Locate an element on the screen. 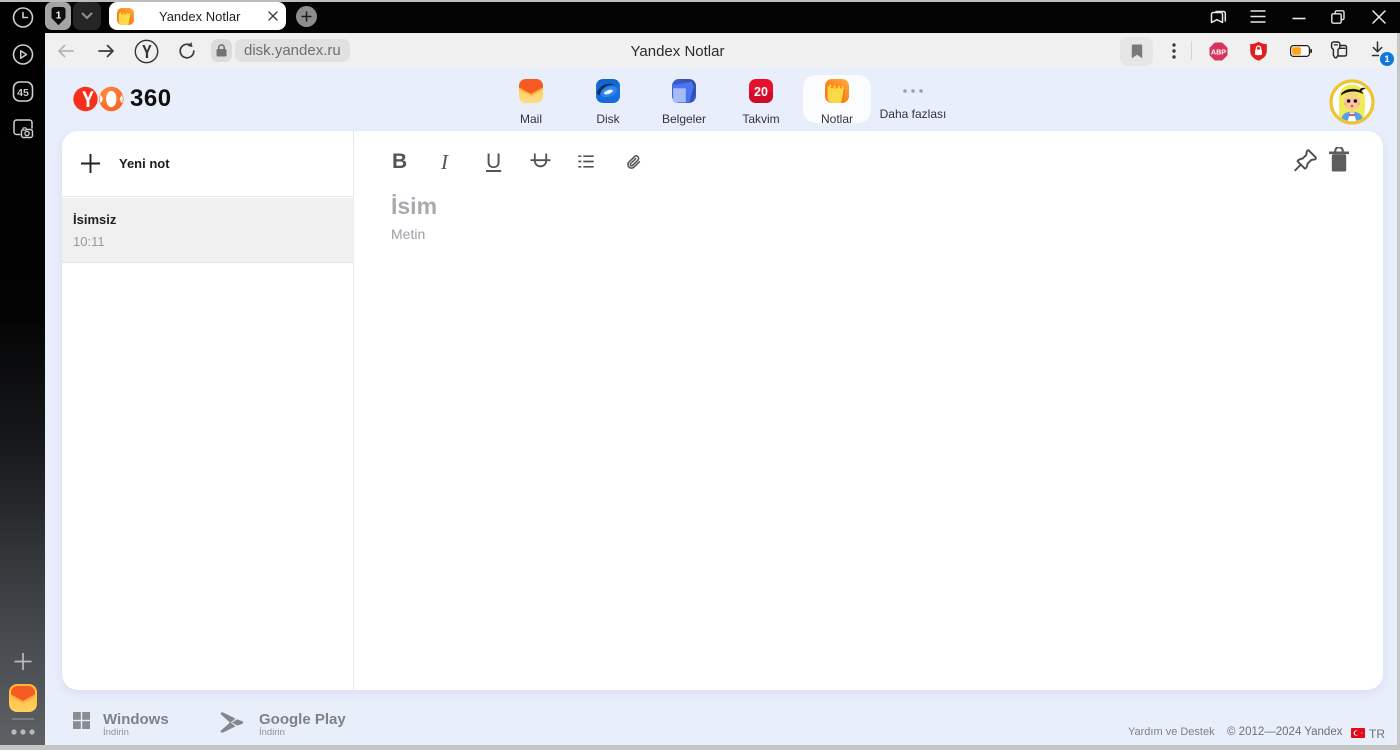 The width and height of the screenshot is (1400, 750). svg-text: ABP is located at coordinates (1218, 51).